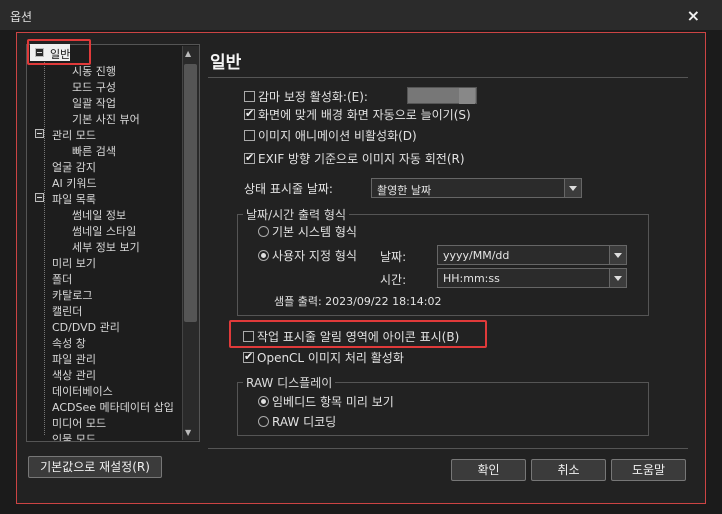  I want to click on bottom-divider, so click(448, 448).